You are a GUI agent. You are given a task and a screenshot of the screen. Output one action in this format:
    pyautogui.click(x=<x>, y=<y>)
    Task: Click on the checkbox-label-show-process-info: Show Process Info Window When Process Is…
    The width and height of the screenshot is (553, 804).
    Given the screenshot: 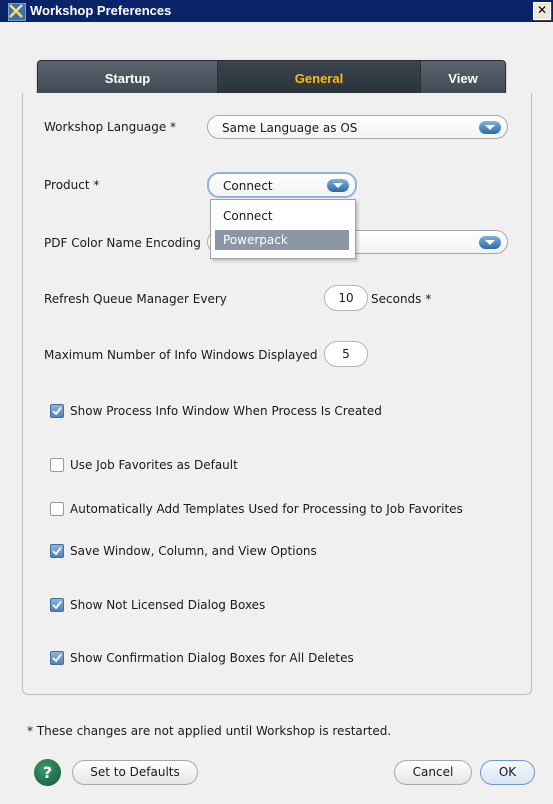 What is the action you would take?
    pyautogui.click(x=226, y=411)
    